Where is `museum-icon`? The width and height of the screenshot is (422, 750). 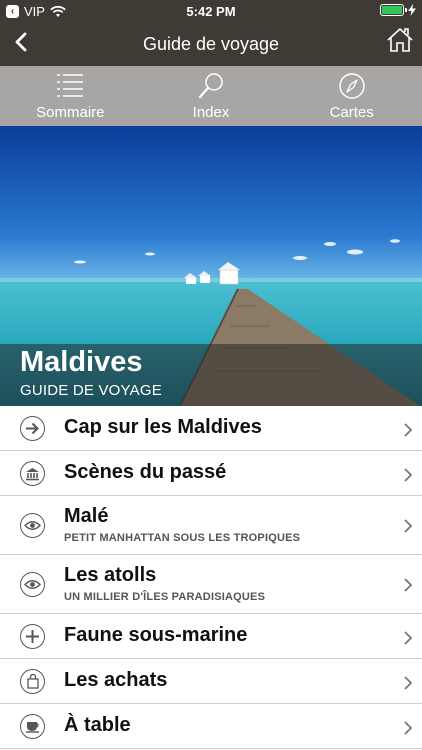
museum-icon is located at coordinates (32, 473).